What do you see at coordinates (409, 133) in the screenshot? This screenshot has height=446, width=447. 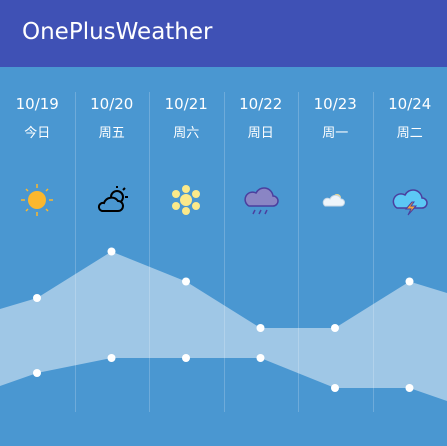 I see `day-weekday: 周二` at bounding box center [409, 133].